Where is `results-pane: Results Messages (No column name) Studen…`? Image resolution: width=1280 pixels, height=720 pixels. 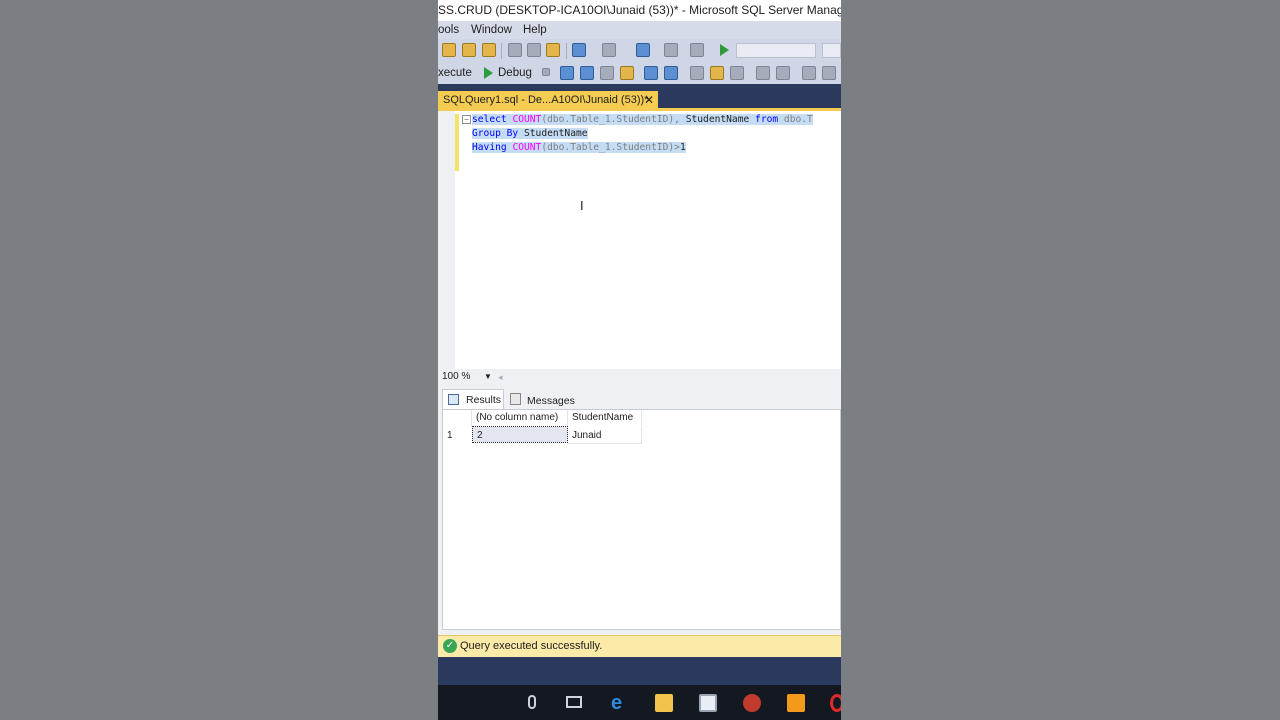
results-pane: Results Messages (No column name) Studen… is located at coordinates (639, 510).